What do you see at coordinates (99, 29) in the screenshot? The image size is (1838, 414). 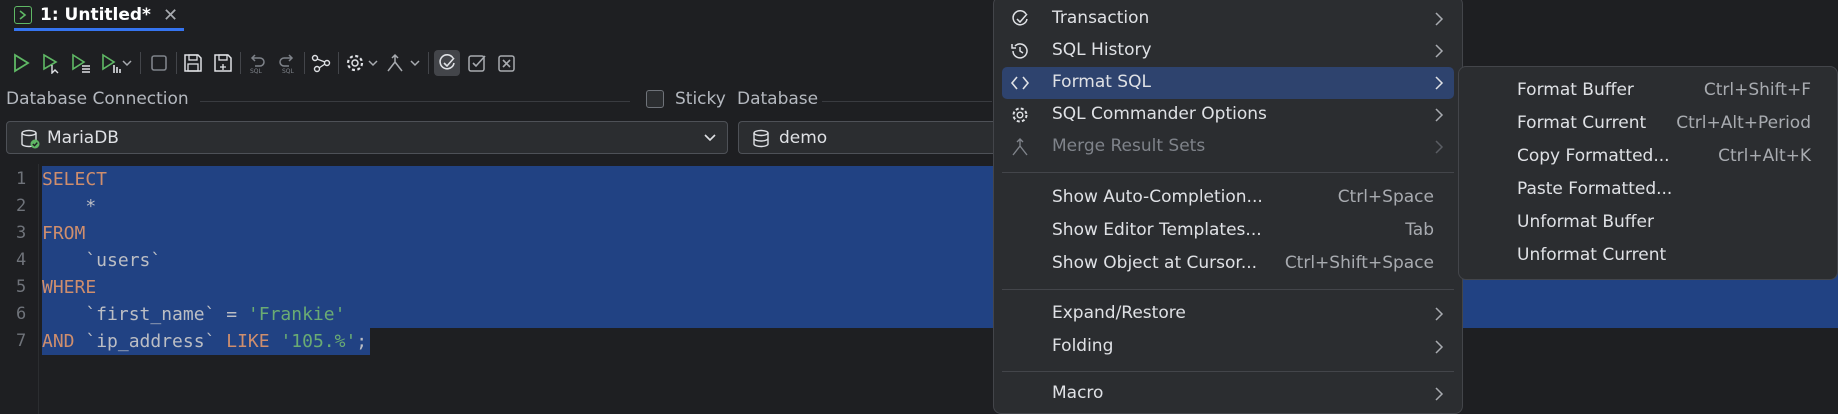 I see `active-tab-indicator` at bounding box center [99, 29].